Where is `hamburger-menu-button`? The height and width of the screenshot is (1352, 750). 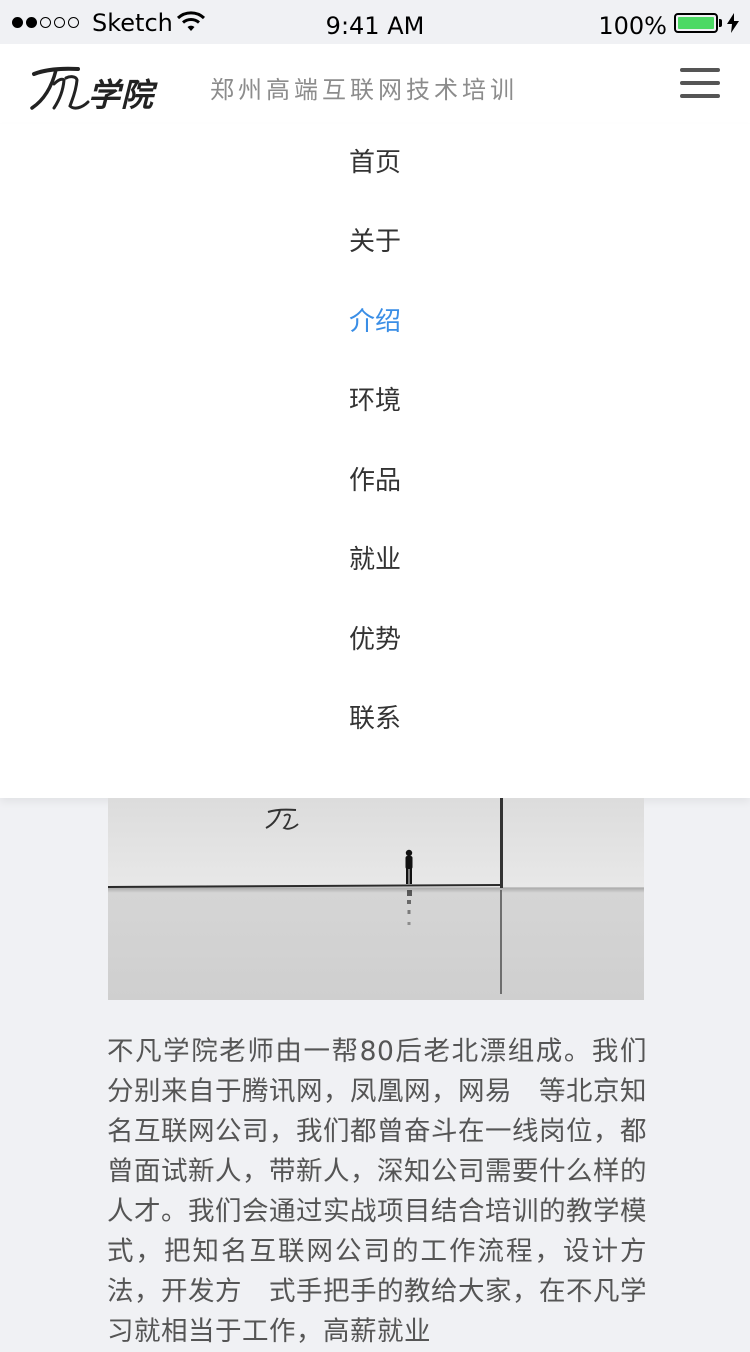 hamburger-menu-button is located at coordinates (700, 84).